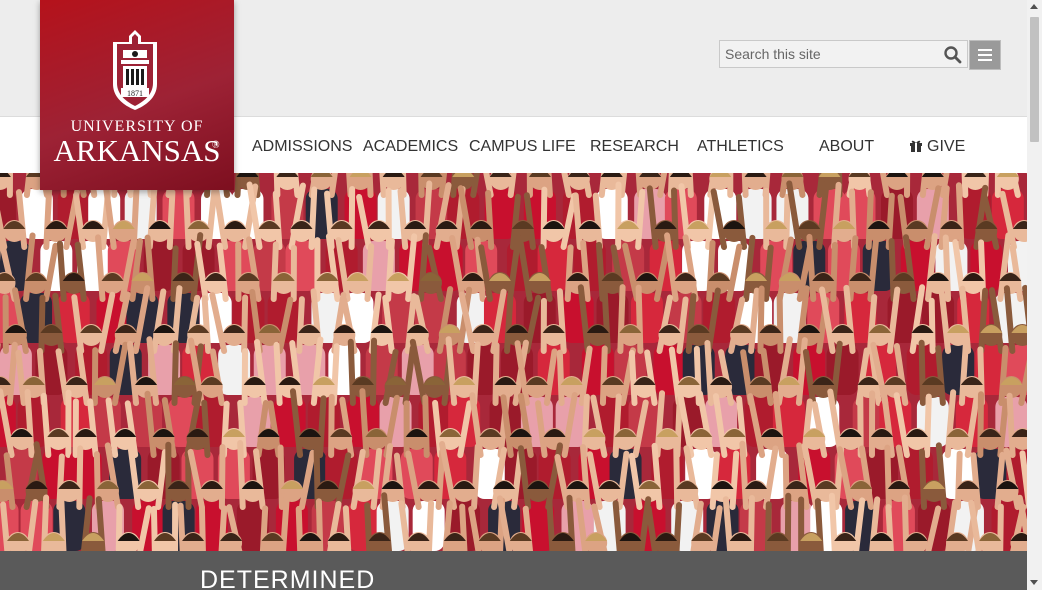 The image size is (1042, 590). Describe the element at coordinates (302, 145) in the screenshot. I see `nav-admissions: ADMISSIONS` at that location.